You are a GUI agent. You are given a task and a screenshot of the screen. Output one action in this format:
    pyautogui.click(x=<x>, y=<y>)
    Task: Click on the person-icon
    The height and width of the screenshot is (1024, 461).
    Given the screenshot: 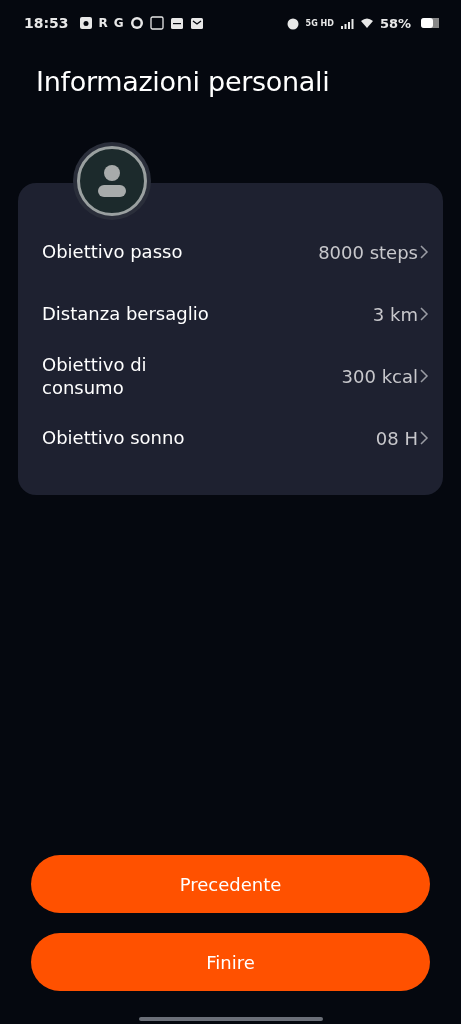 What is the action you would take?
    pyautogui.click(x=112, y=181)
    